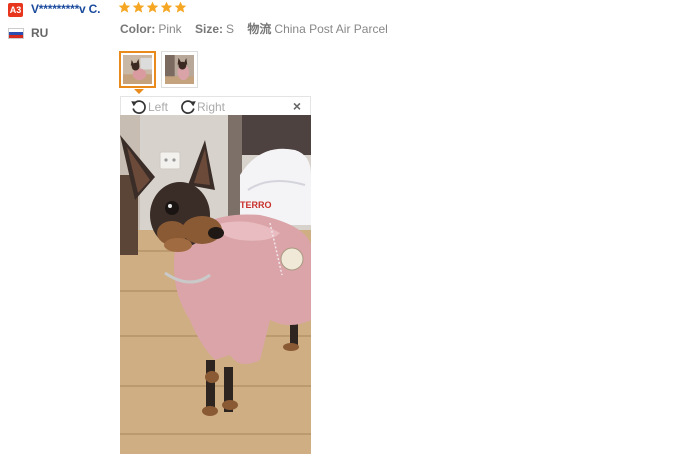 The height and width of the screenshot is (457, 697). I want to click on reviewer-name: V*********v C., so click(66, 9).